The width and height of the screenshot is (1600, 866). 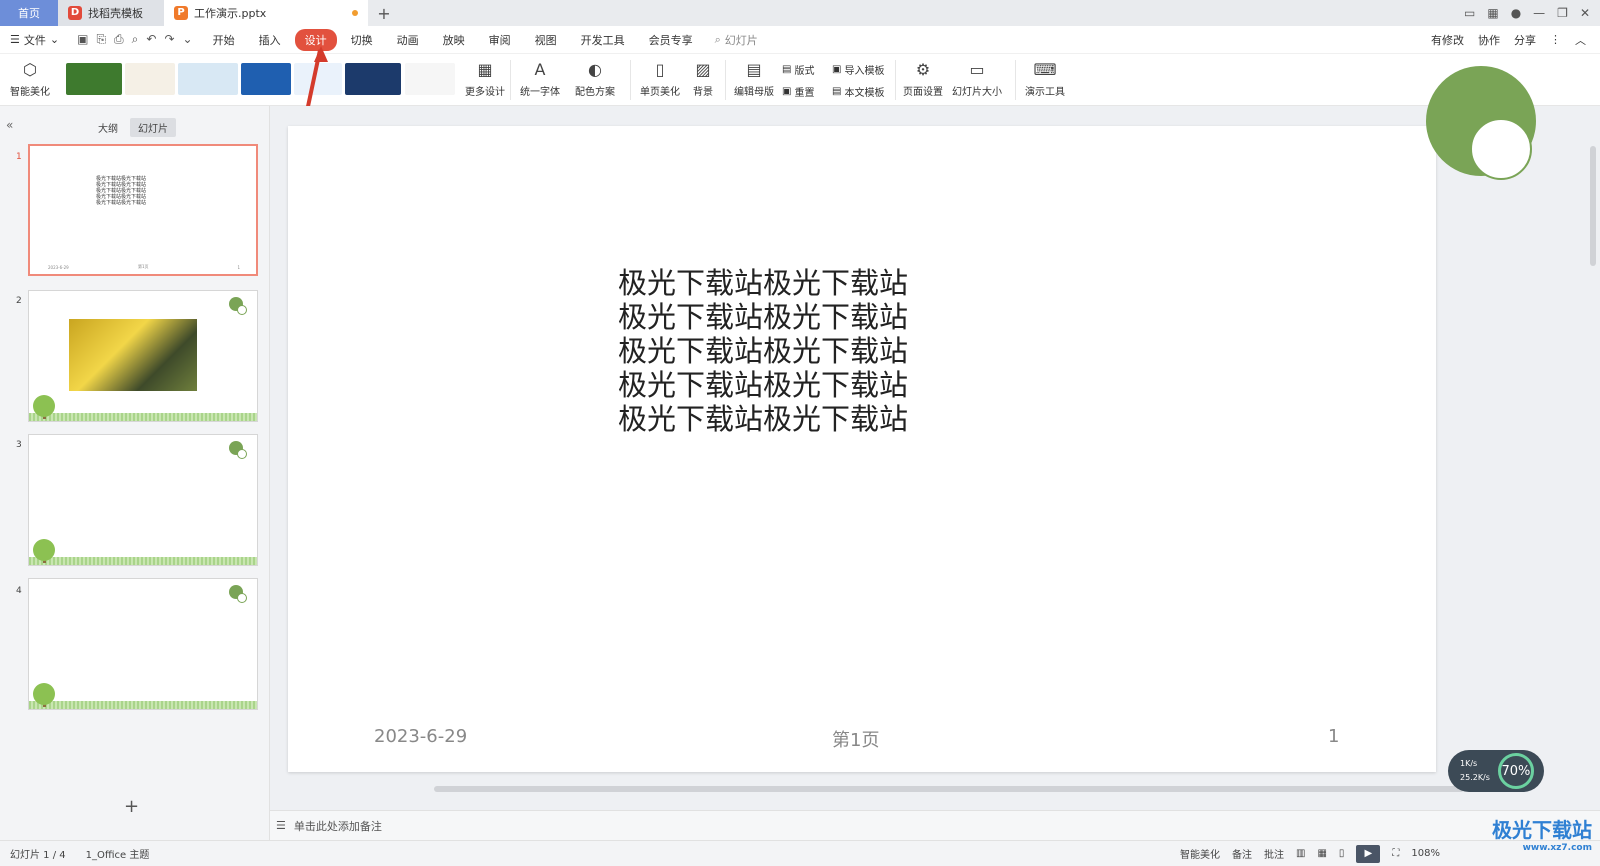 What do you see at coordinates (143, 705) in the screenshot?
I see `grass-decoration` at bounding box center [143, 705].